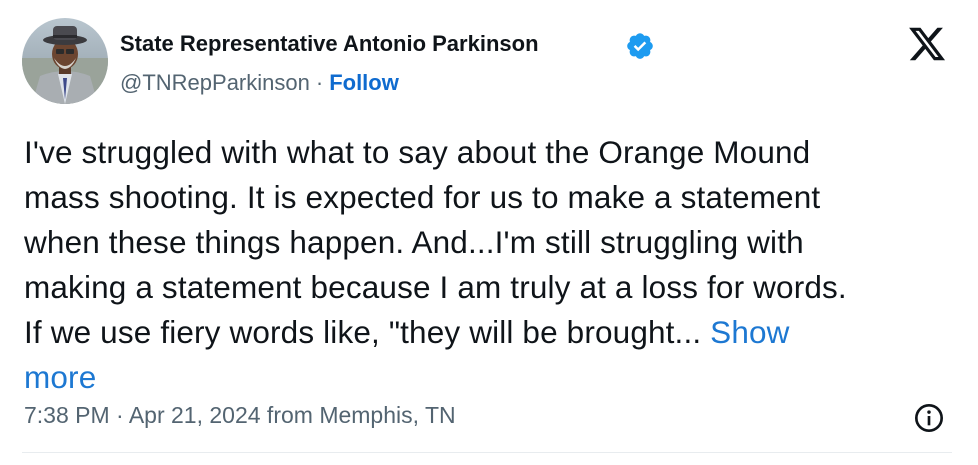  What do you see at coordinates (489, 377) in the screenshot?
I see `show-more-link-continued: more` at bounding box center [489, 377].